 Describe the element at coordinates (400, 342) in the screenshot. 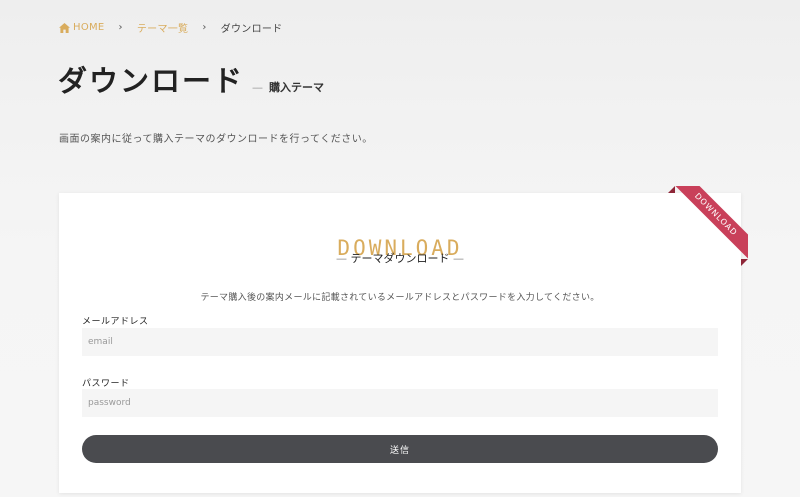

I see `email-input` at that location.